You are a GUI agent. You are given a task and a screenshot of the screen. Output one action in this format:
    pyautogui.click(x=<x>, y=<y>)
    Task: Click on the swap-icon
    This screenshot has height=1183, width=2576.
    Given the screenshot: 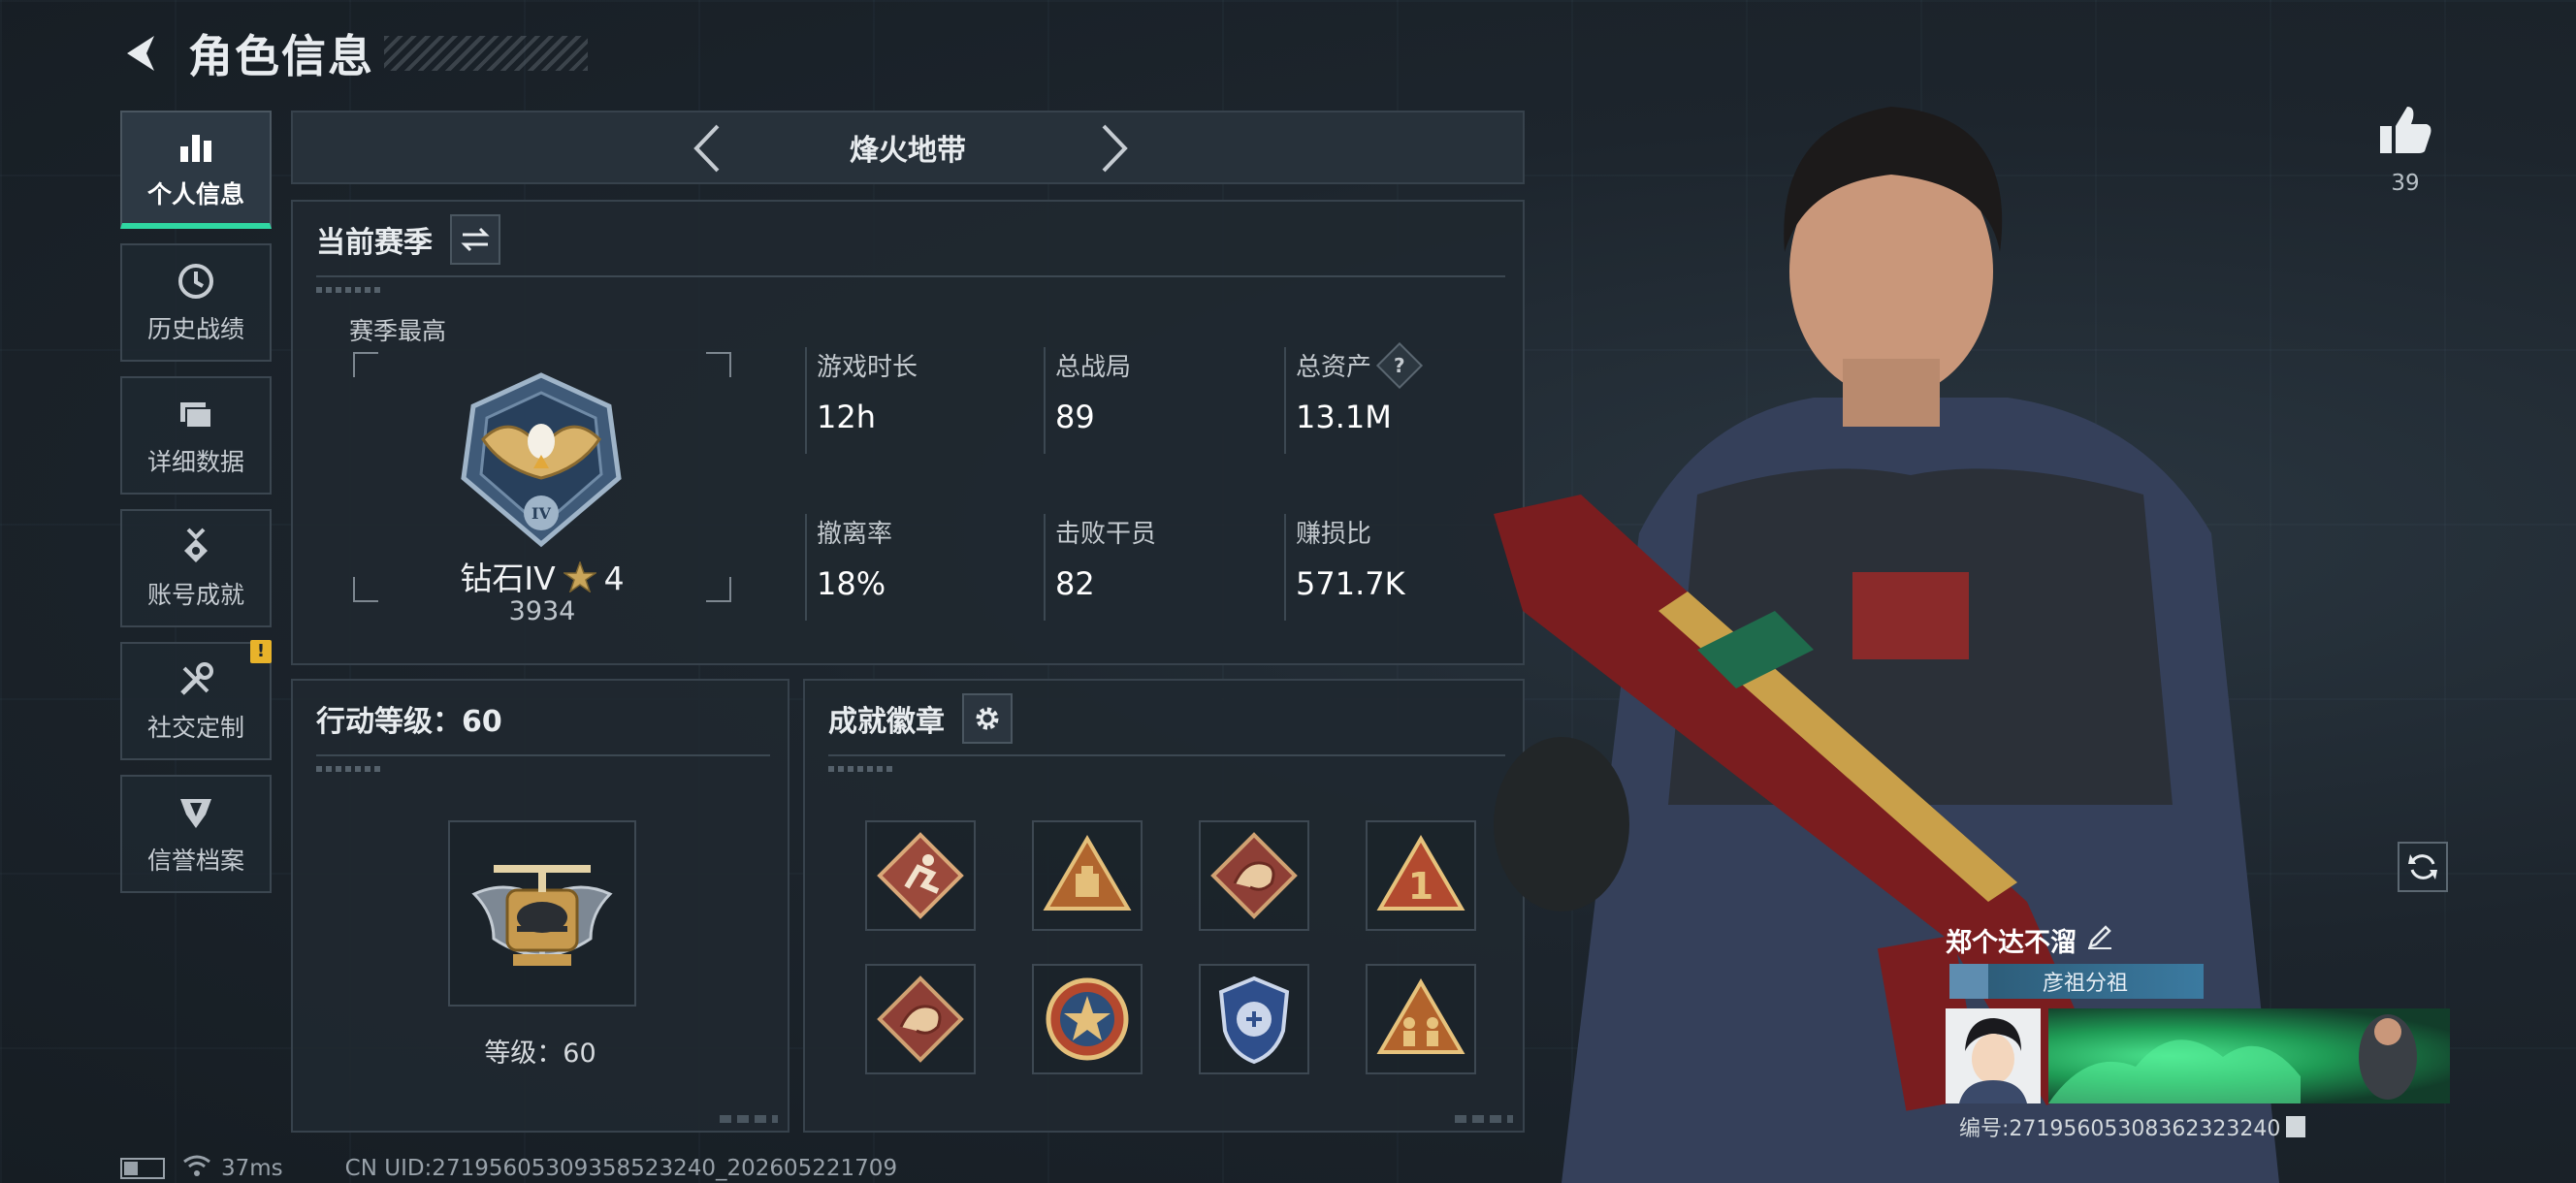 What is the action you would take?
    pyautogui.click(x=475, y=239)
    